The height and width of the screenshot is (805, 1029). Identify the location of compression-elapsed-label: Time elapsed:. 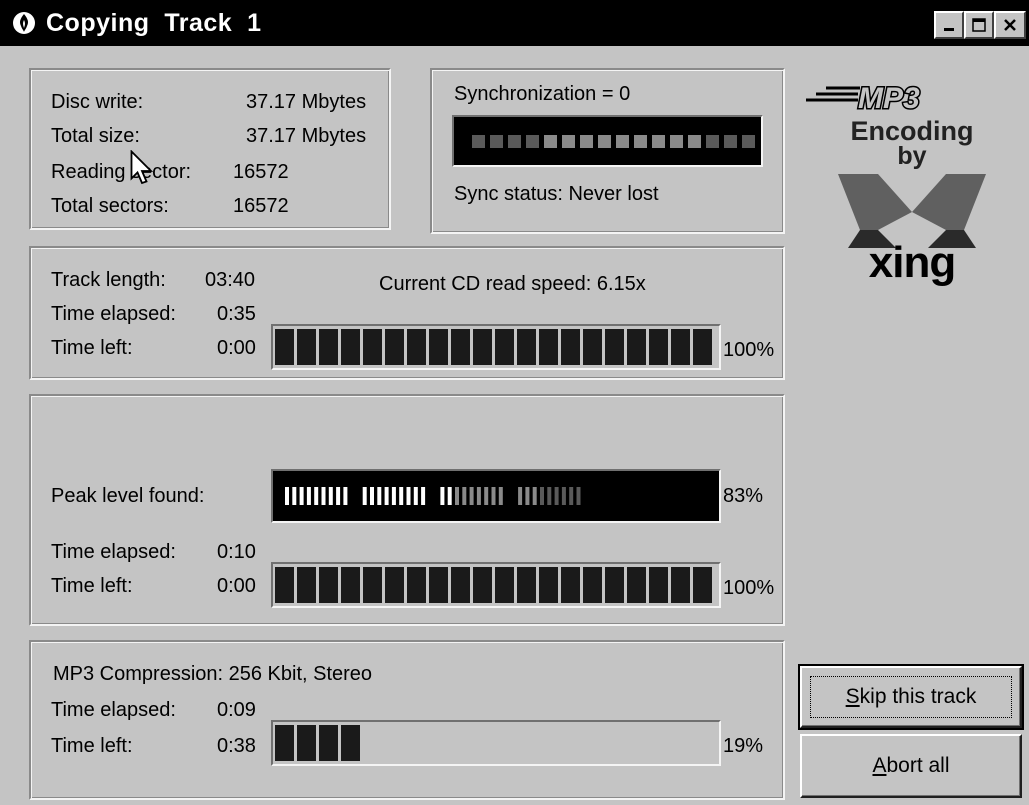
(113, 710).